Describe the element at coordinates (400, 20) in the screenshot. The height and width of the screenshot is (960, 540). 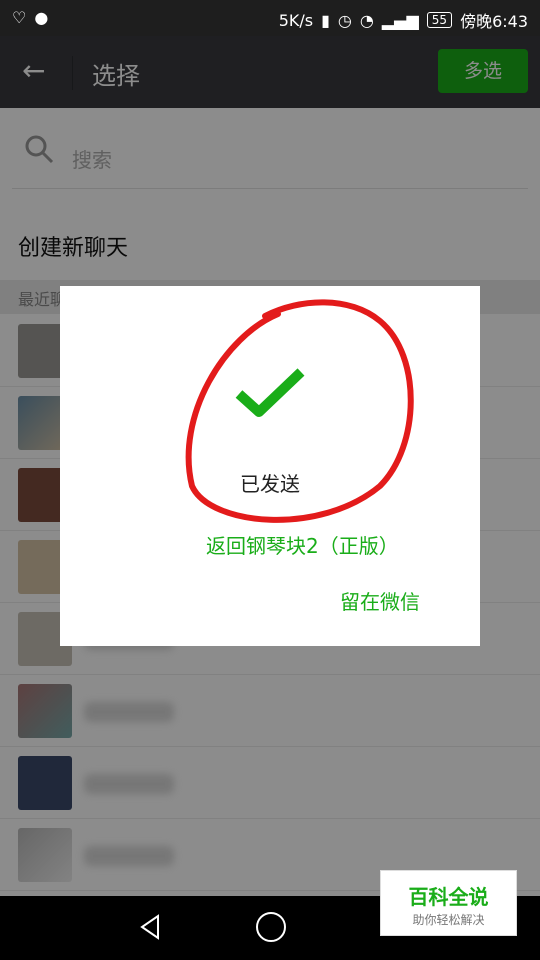
I see `signal-icon: ▂▄▆` at that location.